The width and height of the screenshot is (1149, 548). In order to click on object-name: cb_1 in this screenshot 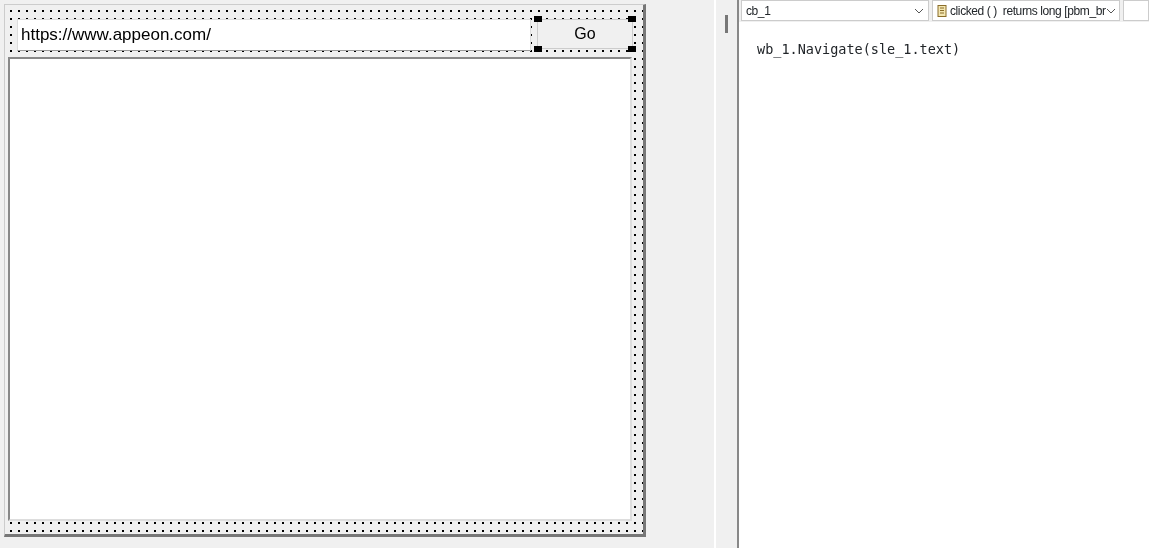, I will do `click(758, 11)`.